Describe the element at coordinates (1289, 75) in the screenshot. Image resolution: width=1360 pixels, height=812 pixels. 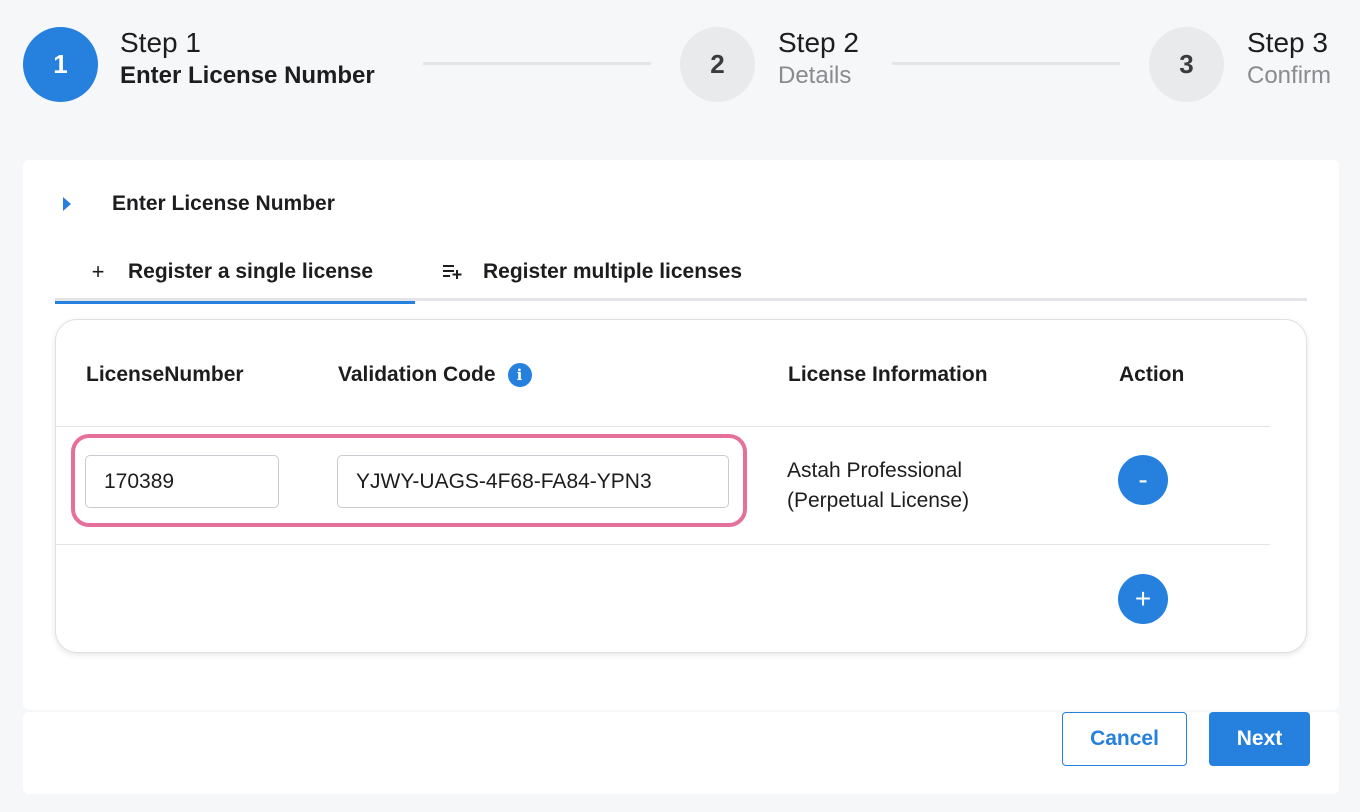
I see `step-3-subtitle: Confirm` at that location.